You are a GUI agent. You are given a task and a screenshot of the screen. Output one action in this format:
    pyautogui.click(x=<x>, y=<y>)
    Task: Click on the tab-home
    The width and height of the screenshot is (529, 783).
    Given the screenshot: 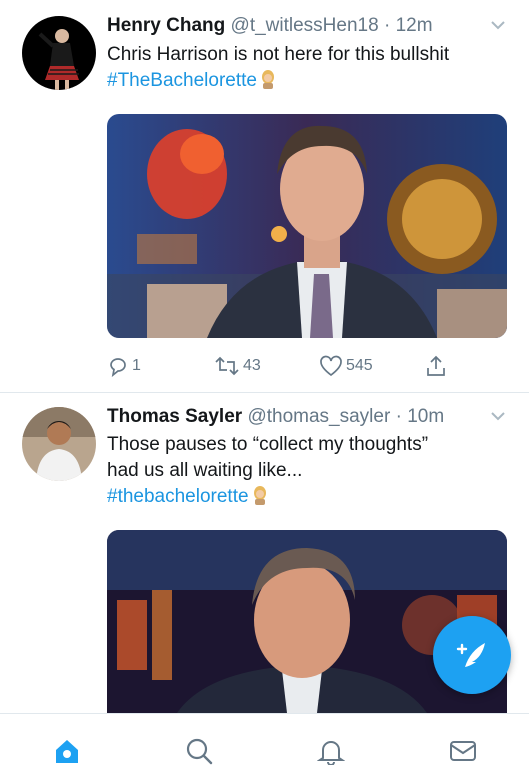 What is the action you would take?
    pyautogui.click(x=67, y=751)
    